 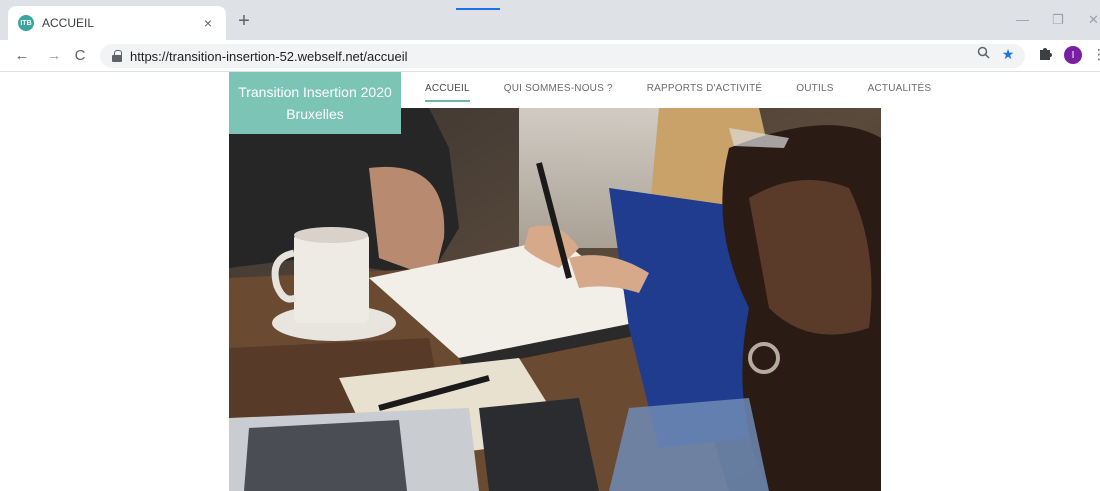 What do you see at coordinates (447, 92) in the screenshot?
I see `nav-accueil: ACCUEIL` at bounding box center [447, 92].